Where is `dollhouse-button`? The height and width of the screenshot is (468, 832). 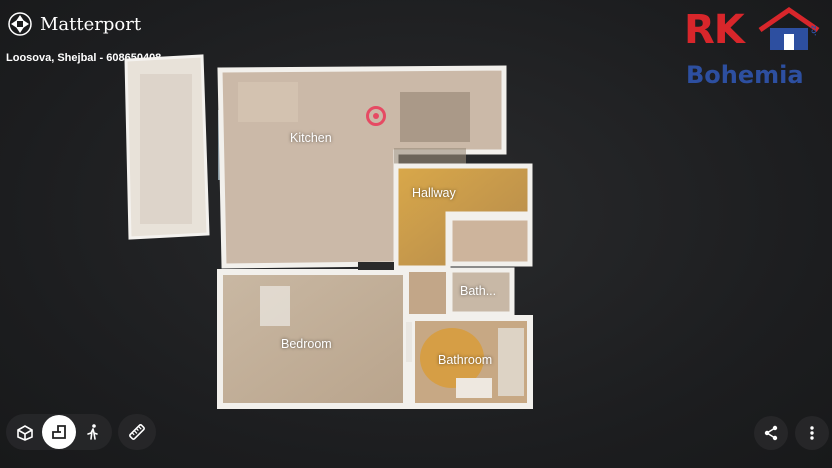 dollhouse-button is located at coordinates (25, 432).